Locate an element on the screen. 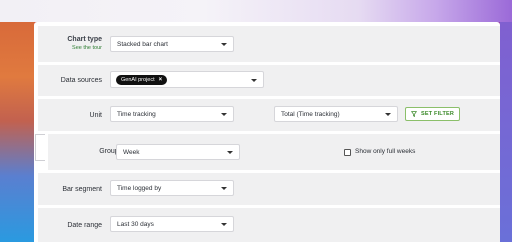 The width and height of the screenshot is (512, 242). bar-segment-row: Bar segment Time logged by is located at coordinates (269, 189).